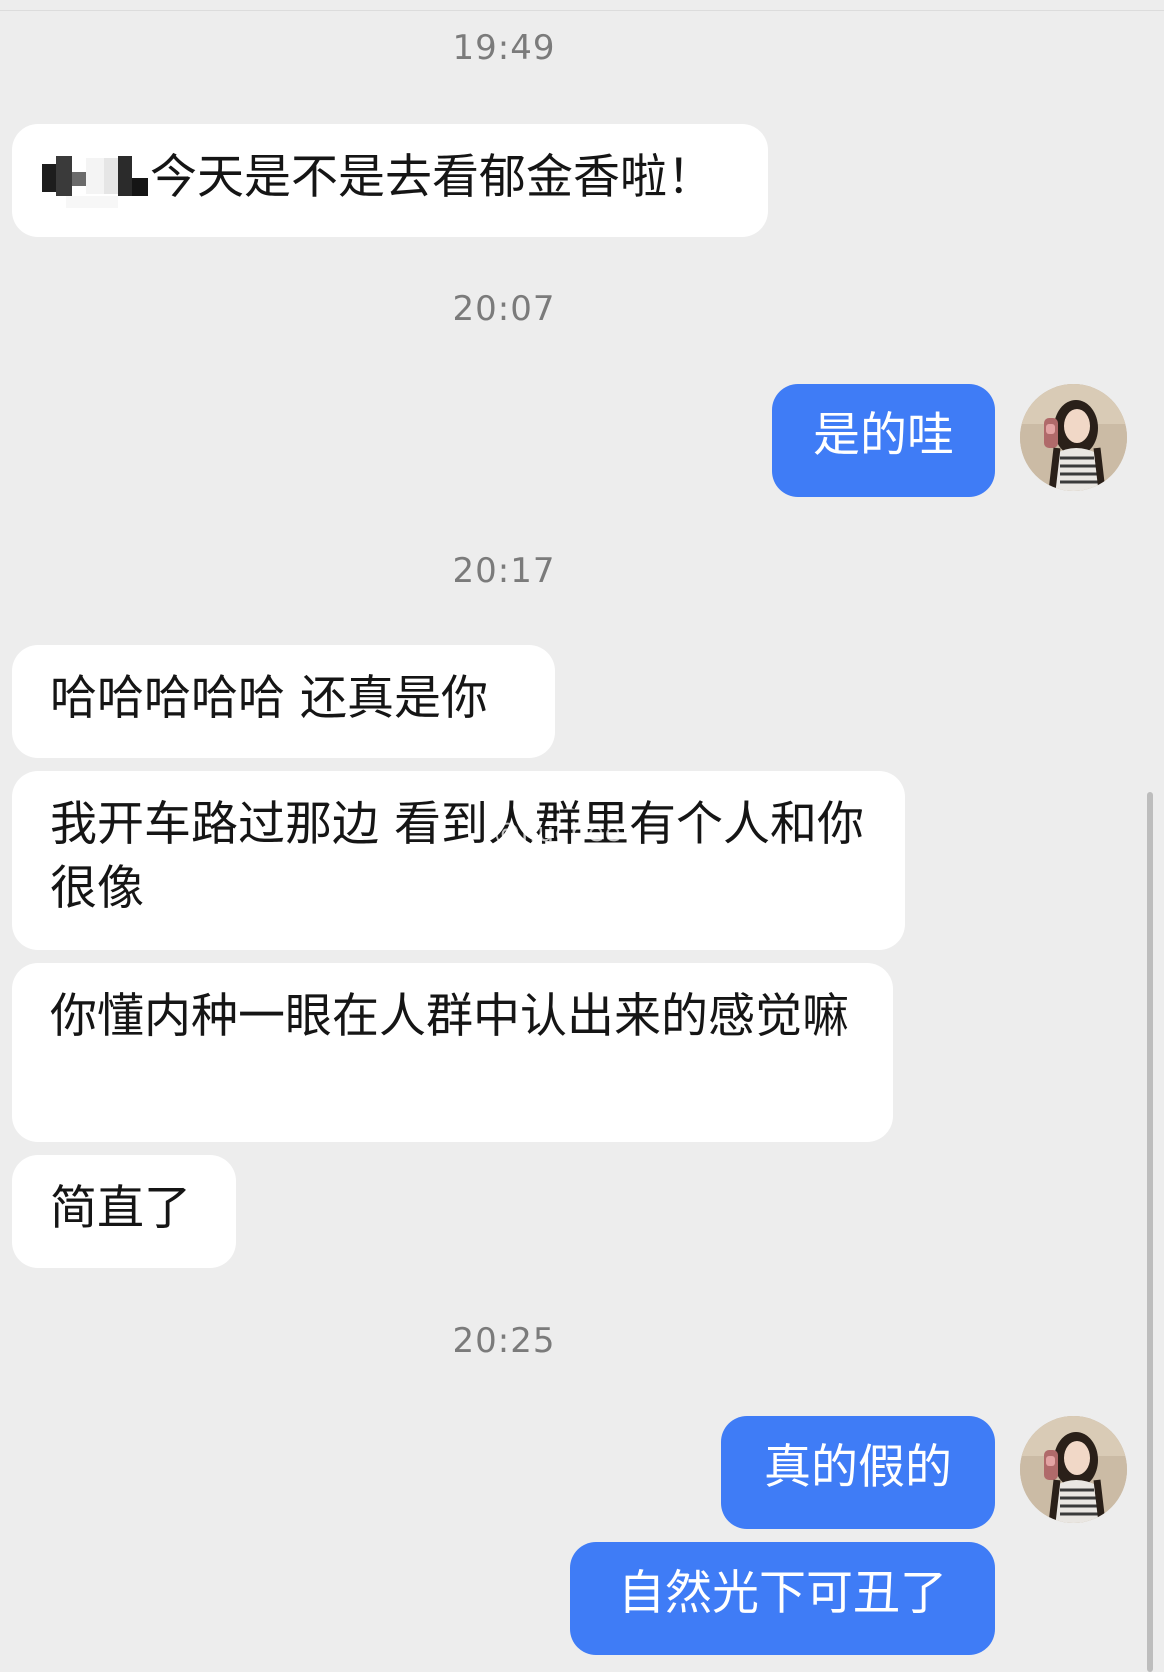  Describe the element at coordinates (504, 48) in the screenshot. I see `timestamp: 19:49` at that location.